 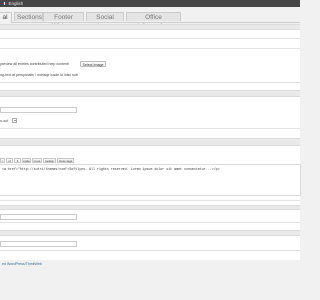 I want to click on select-image-button: Select Image, so click(x=93, y=64).